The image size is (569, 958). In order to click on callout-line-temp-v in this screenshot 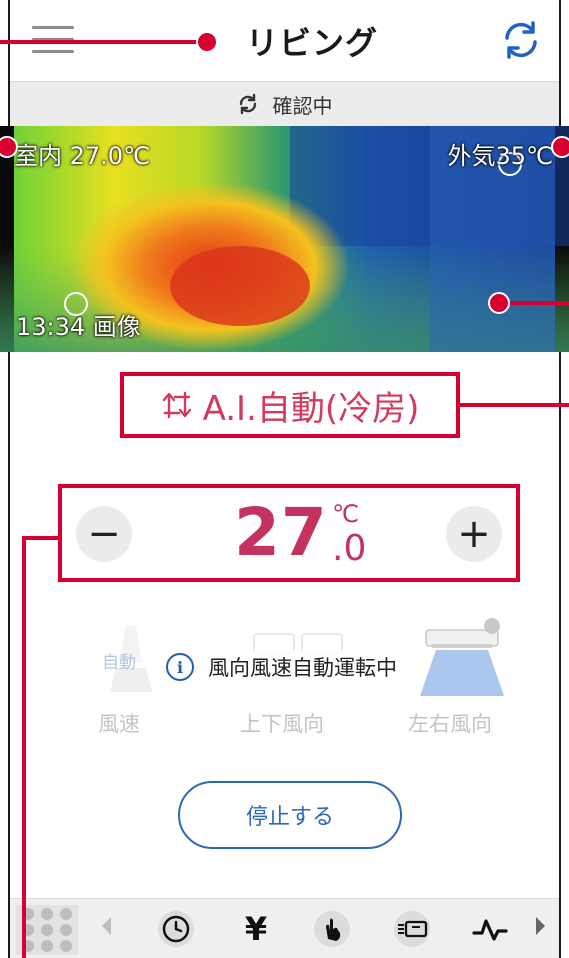, I will do `click(24, 747)`.